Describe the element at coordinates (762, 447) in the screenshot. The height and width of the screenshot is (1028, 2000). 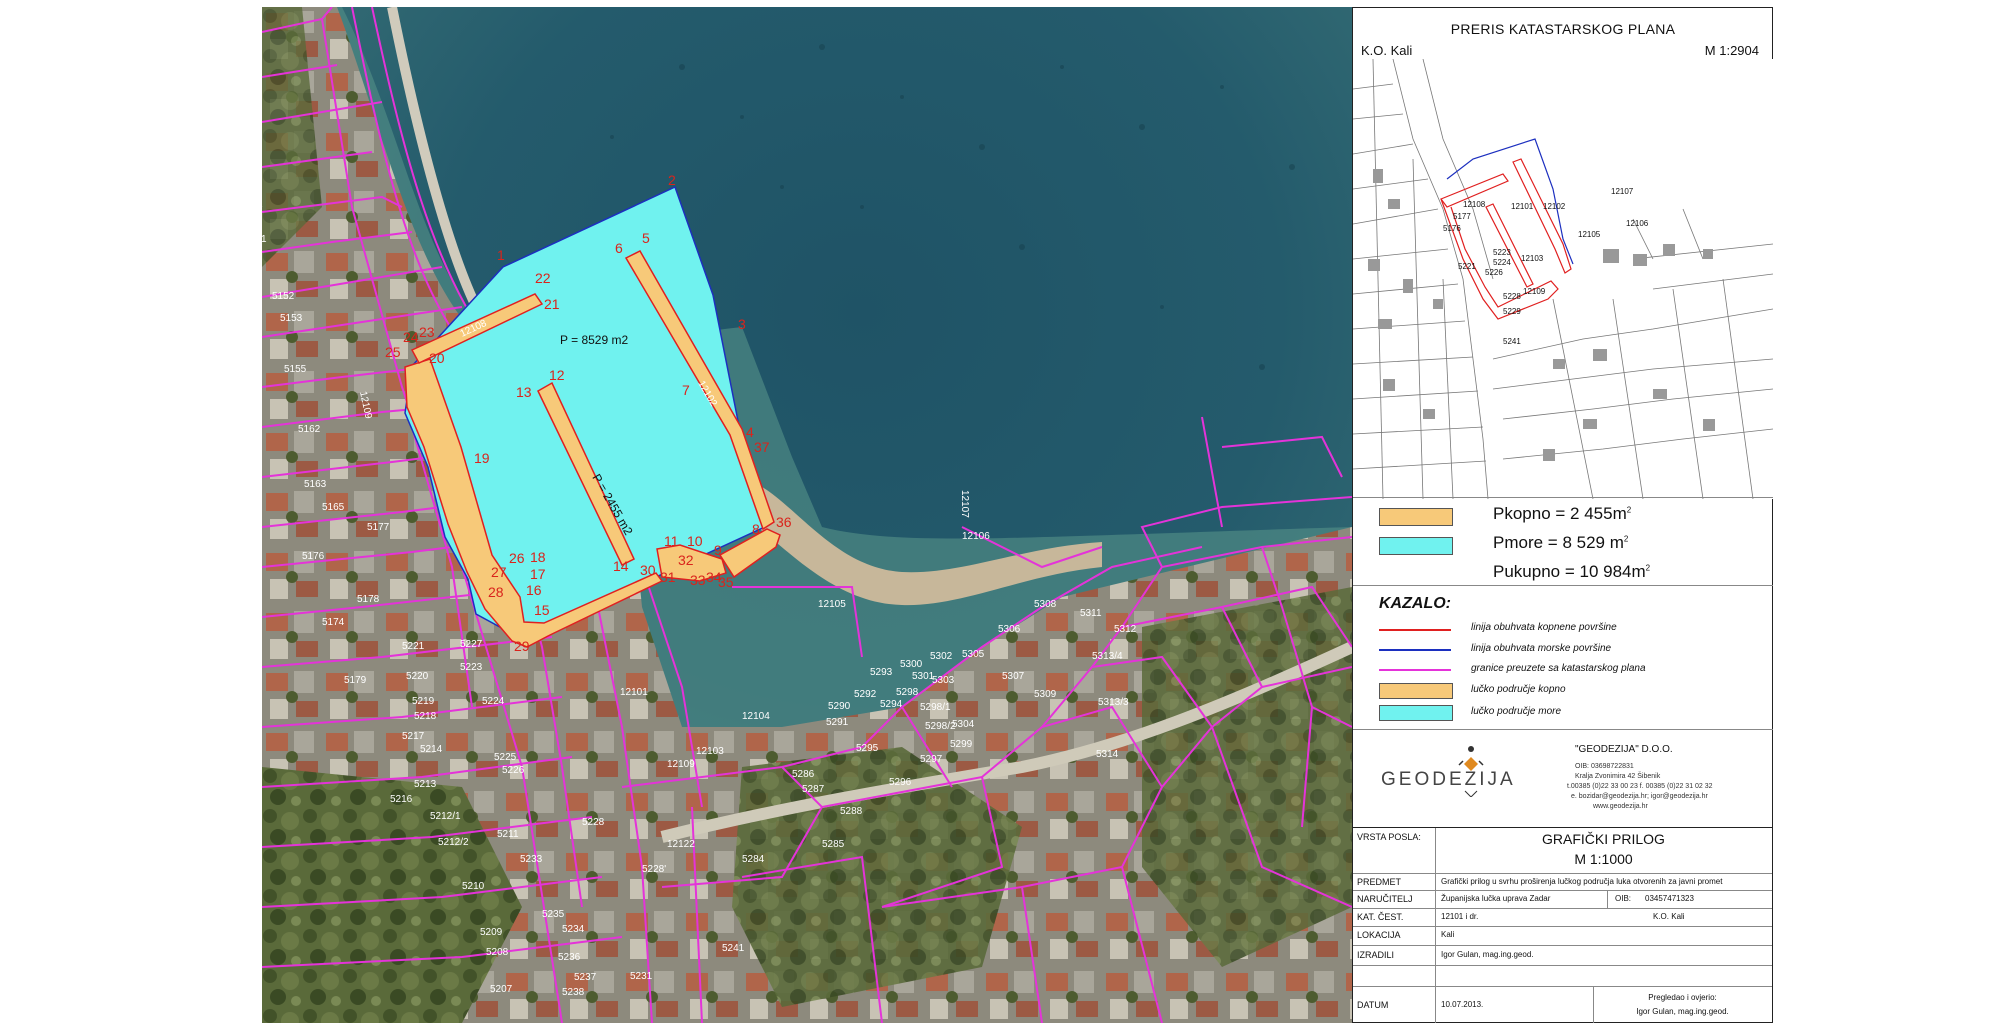
I see `point-37: 37` at that location.